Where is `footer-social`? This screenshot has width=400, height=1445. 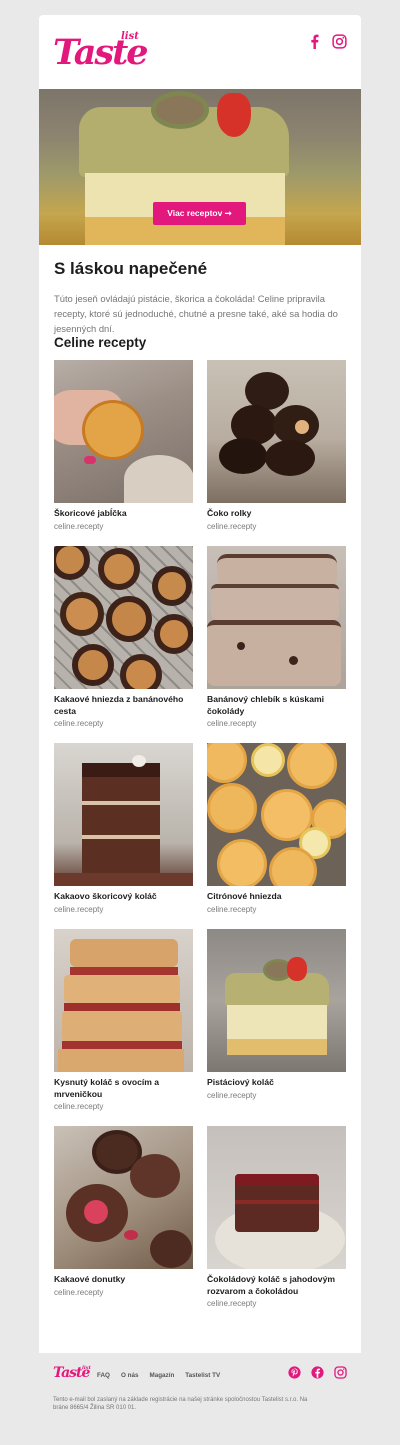 footer-social is located at coordinates (317, 1372).